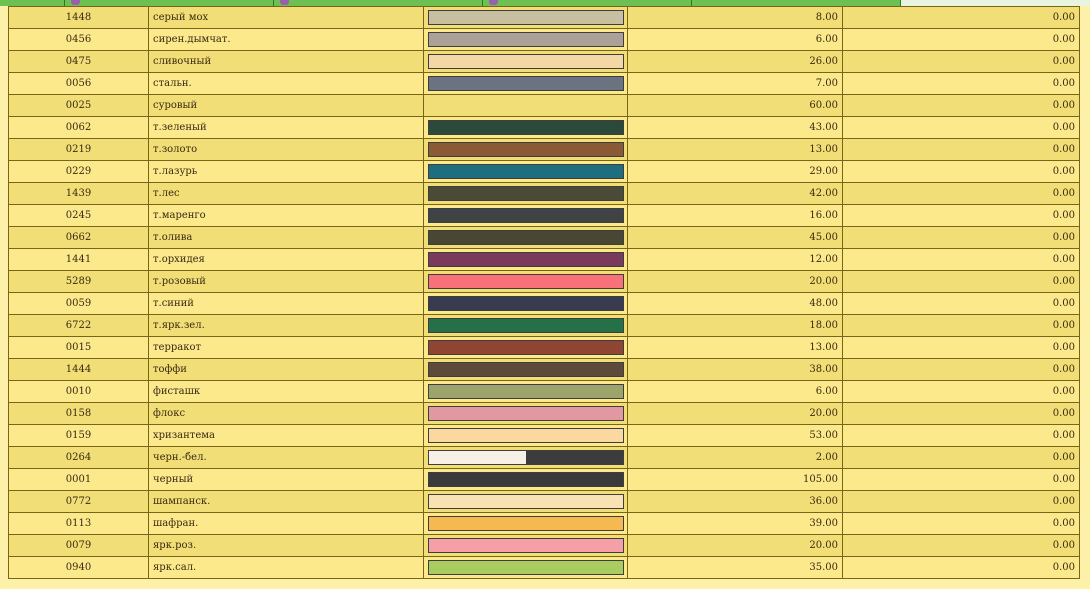 Image resolution: width=1090 pixels, height=589 pixels. What do you see at coordinates (78, 303) in the screenshot?
I see `color-code-cell: 0059` at bounding box center [78, 303].